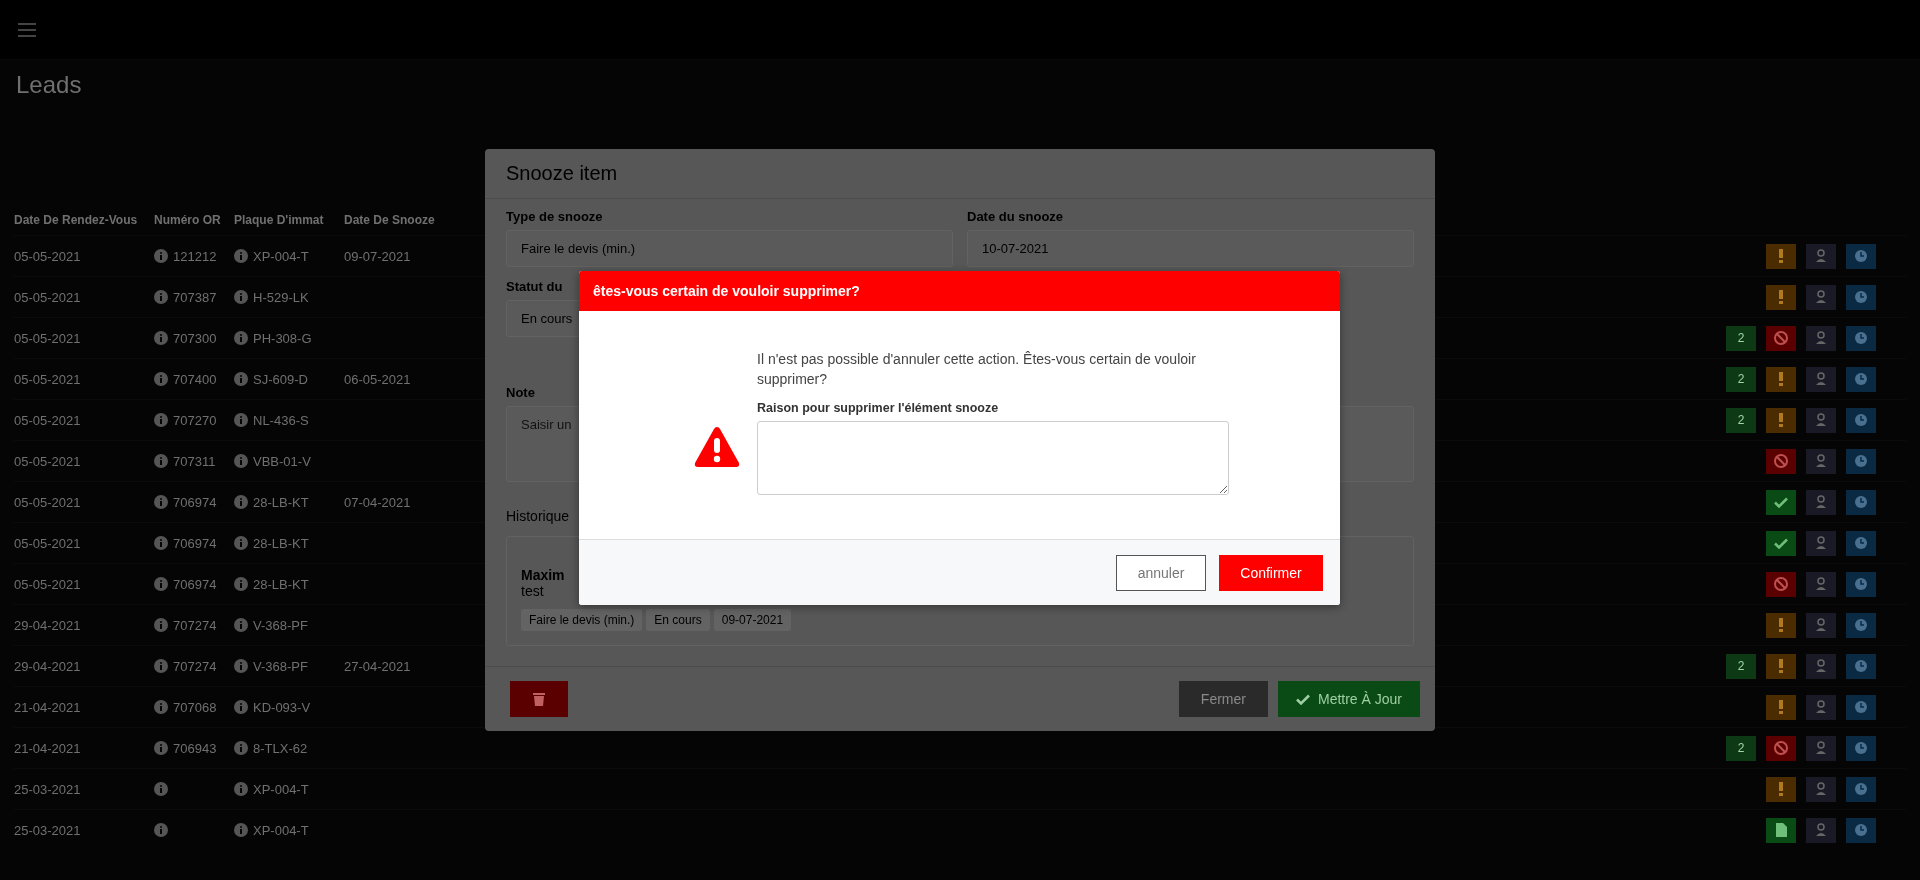 This screenshot has width=1920, height=880. What do you see at coordinates (993, 458) in the screenshot?
I see `reason-field` at bounding box center [993, 458].